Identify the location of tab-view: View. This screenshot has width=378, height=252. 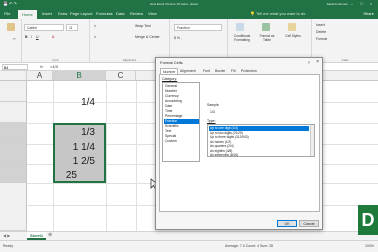
(152, 13).